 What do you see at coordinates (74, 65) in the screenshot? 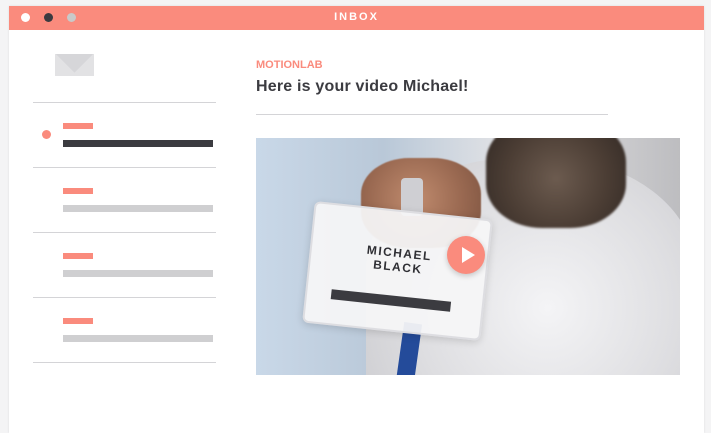
I see `mail-icon` at bounding box center [74, 65].